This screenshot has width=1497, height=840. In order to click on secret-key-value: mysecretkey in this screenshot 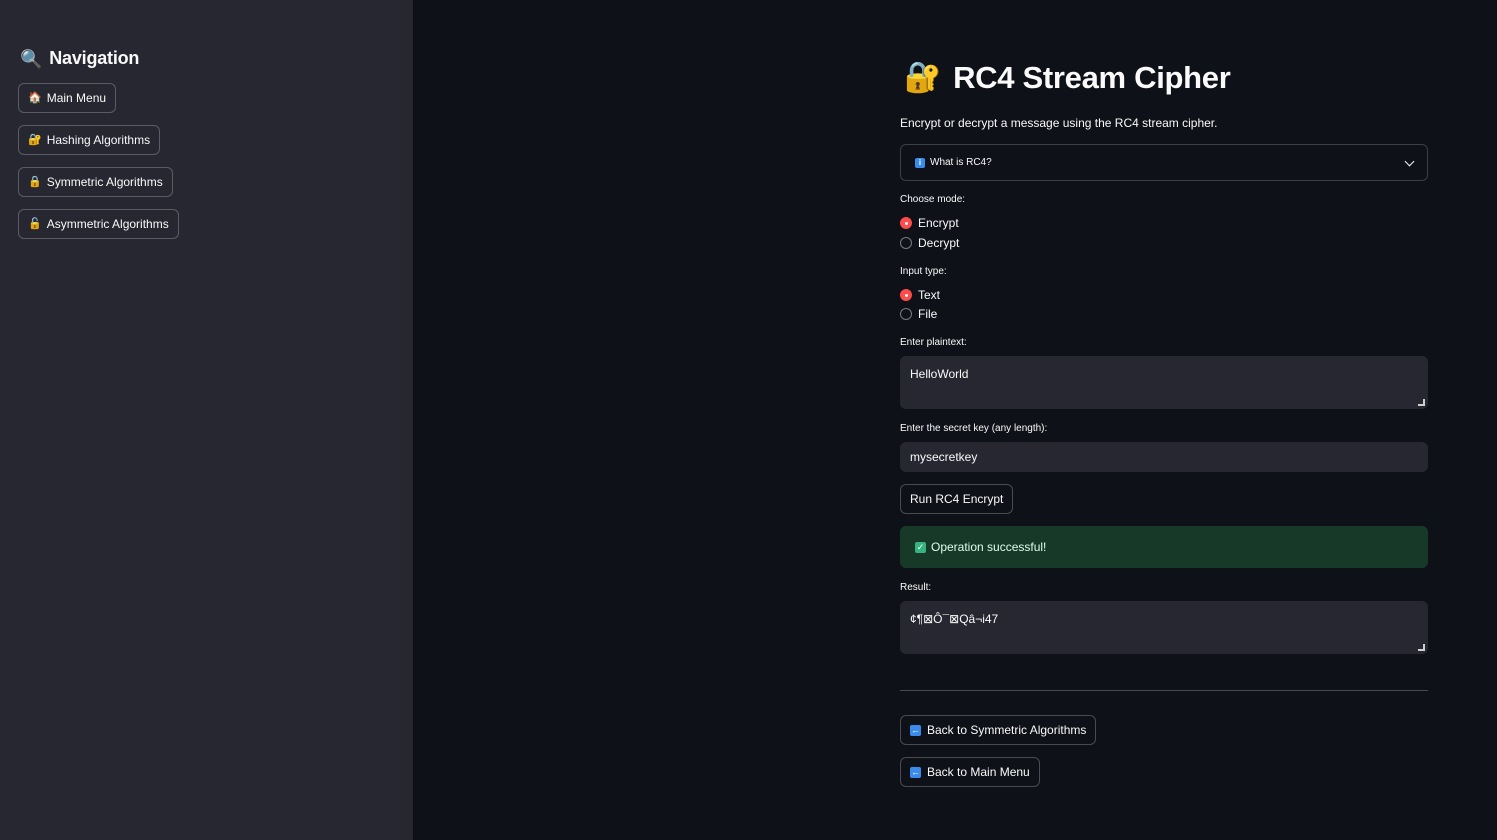, I will do `click(944, 457)`.